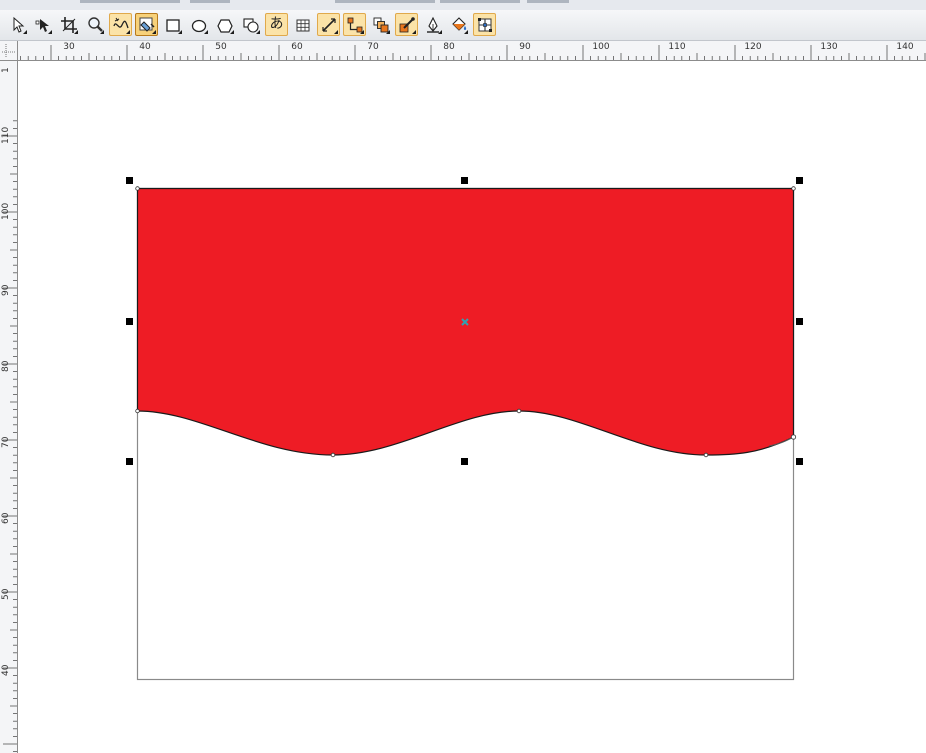 The image size is (926, 753). I want to click on vertical-ruler-label: 70, so click(6, 442).